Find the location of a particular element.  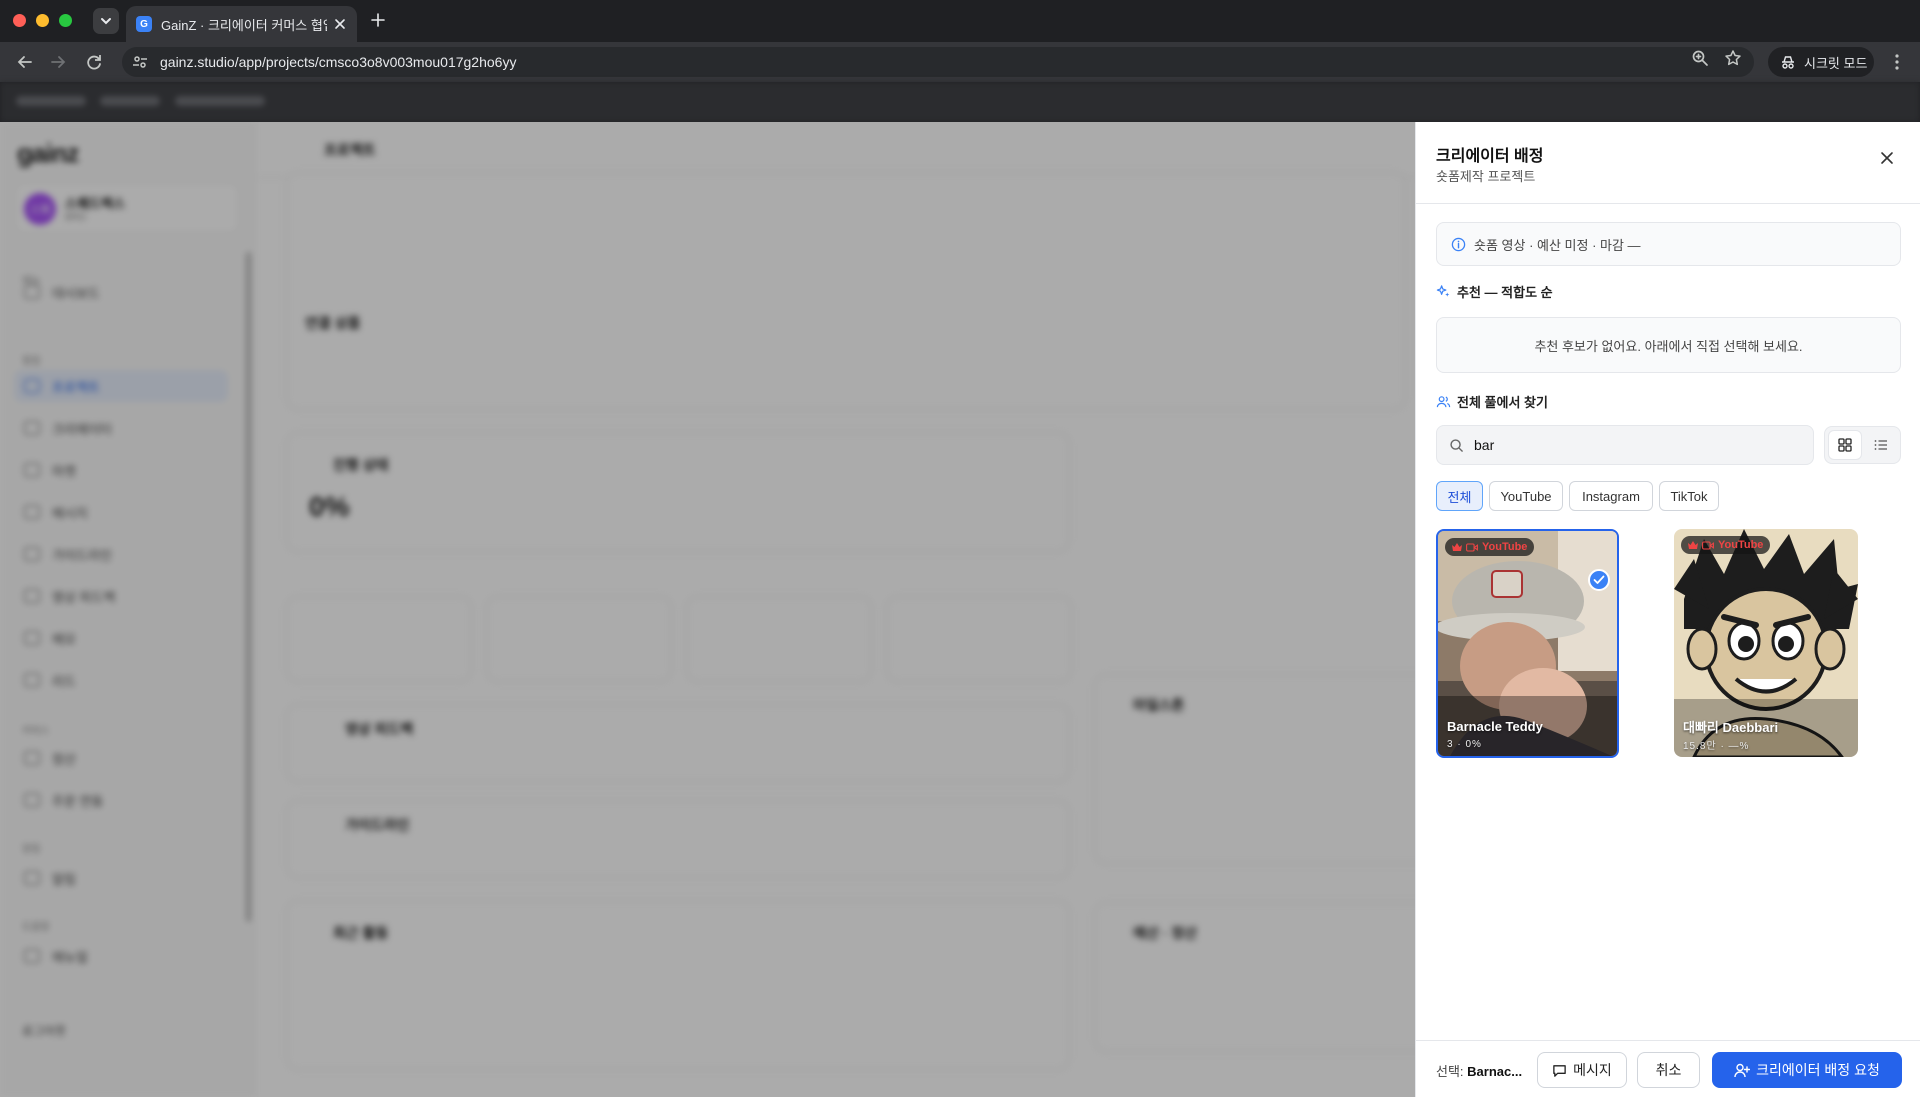

filter-chip-youtube: YouTube is located at coordinates (1526, 496).